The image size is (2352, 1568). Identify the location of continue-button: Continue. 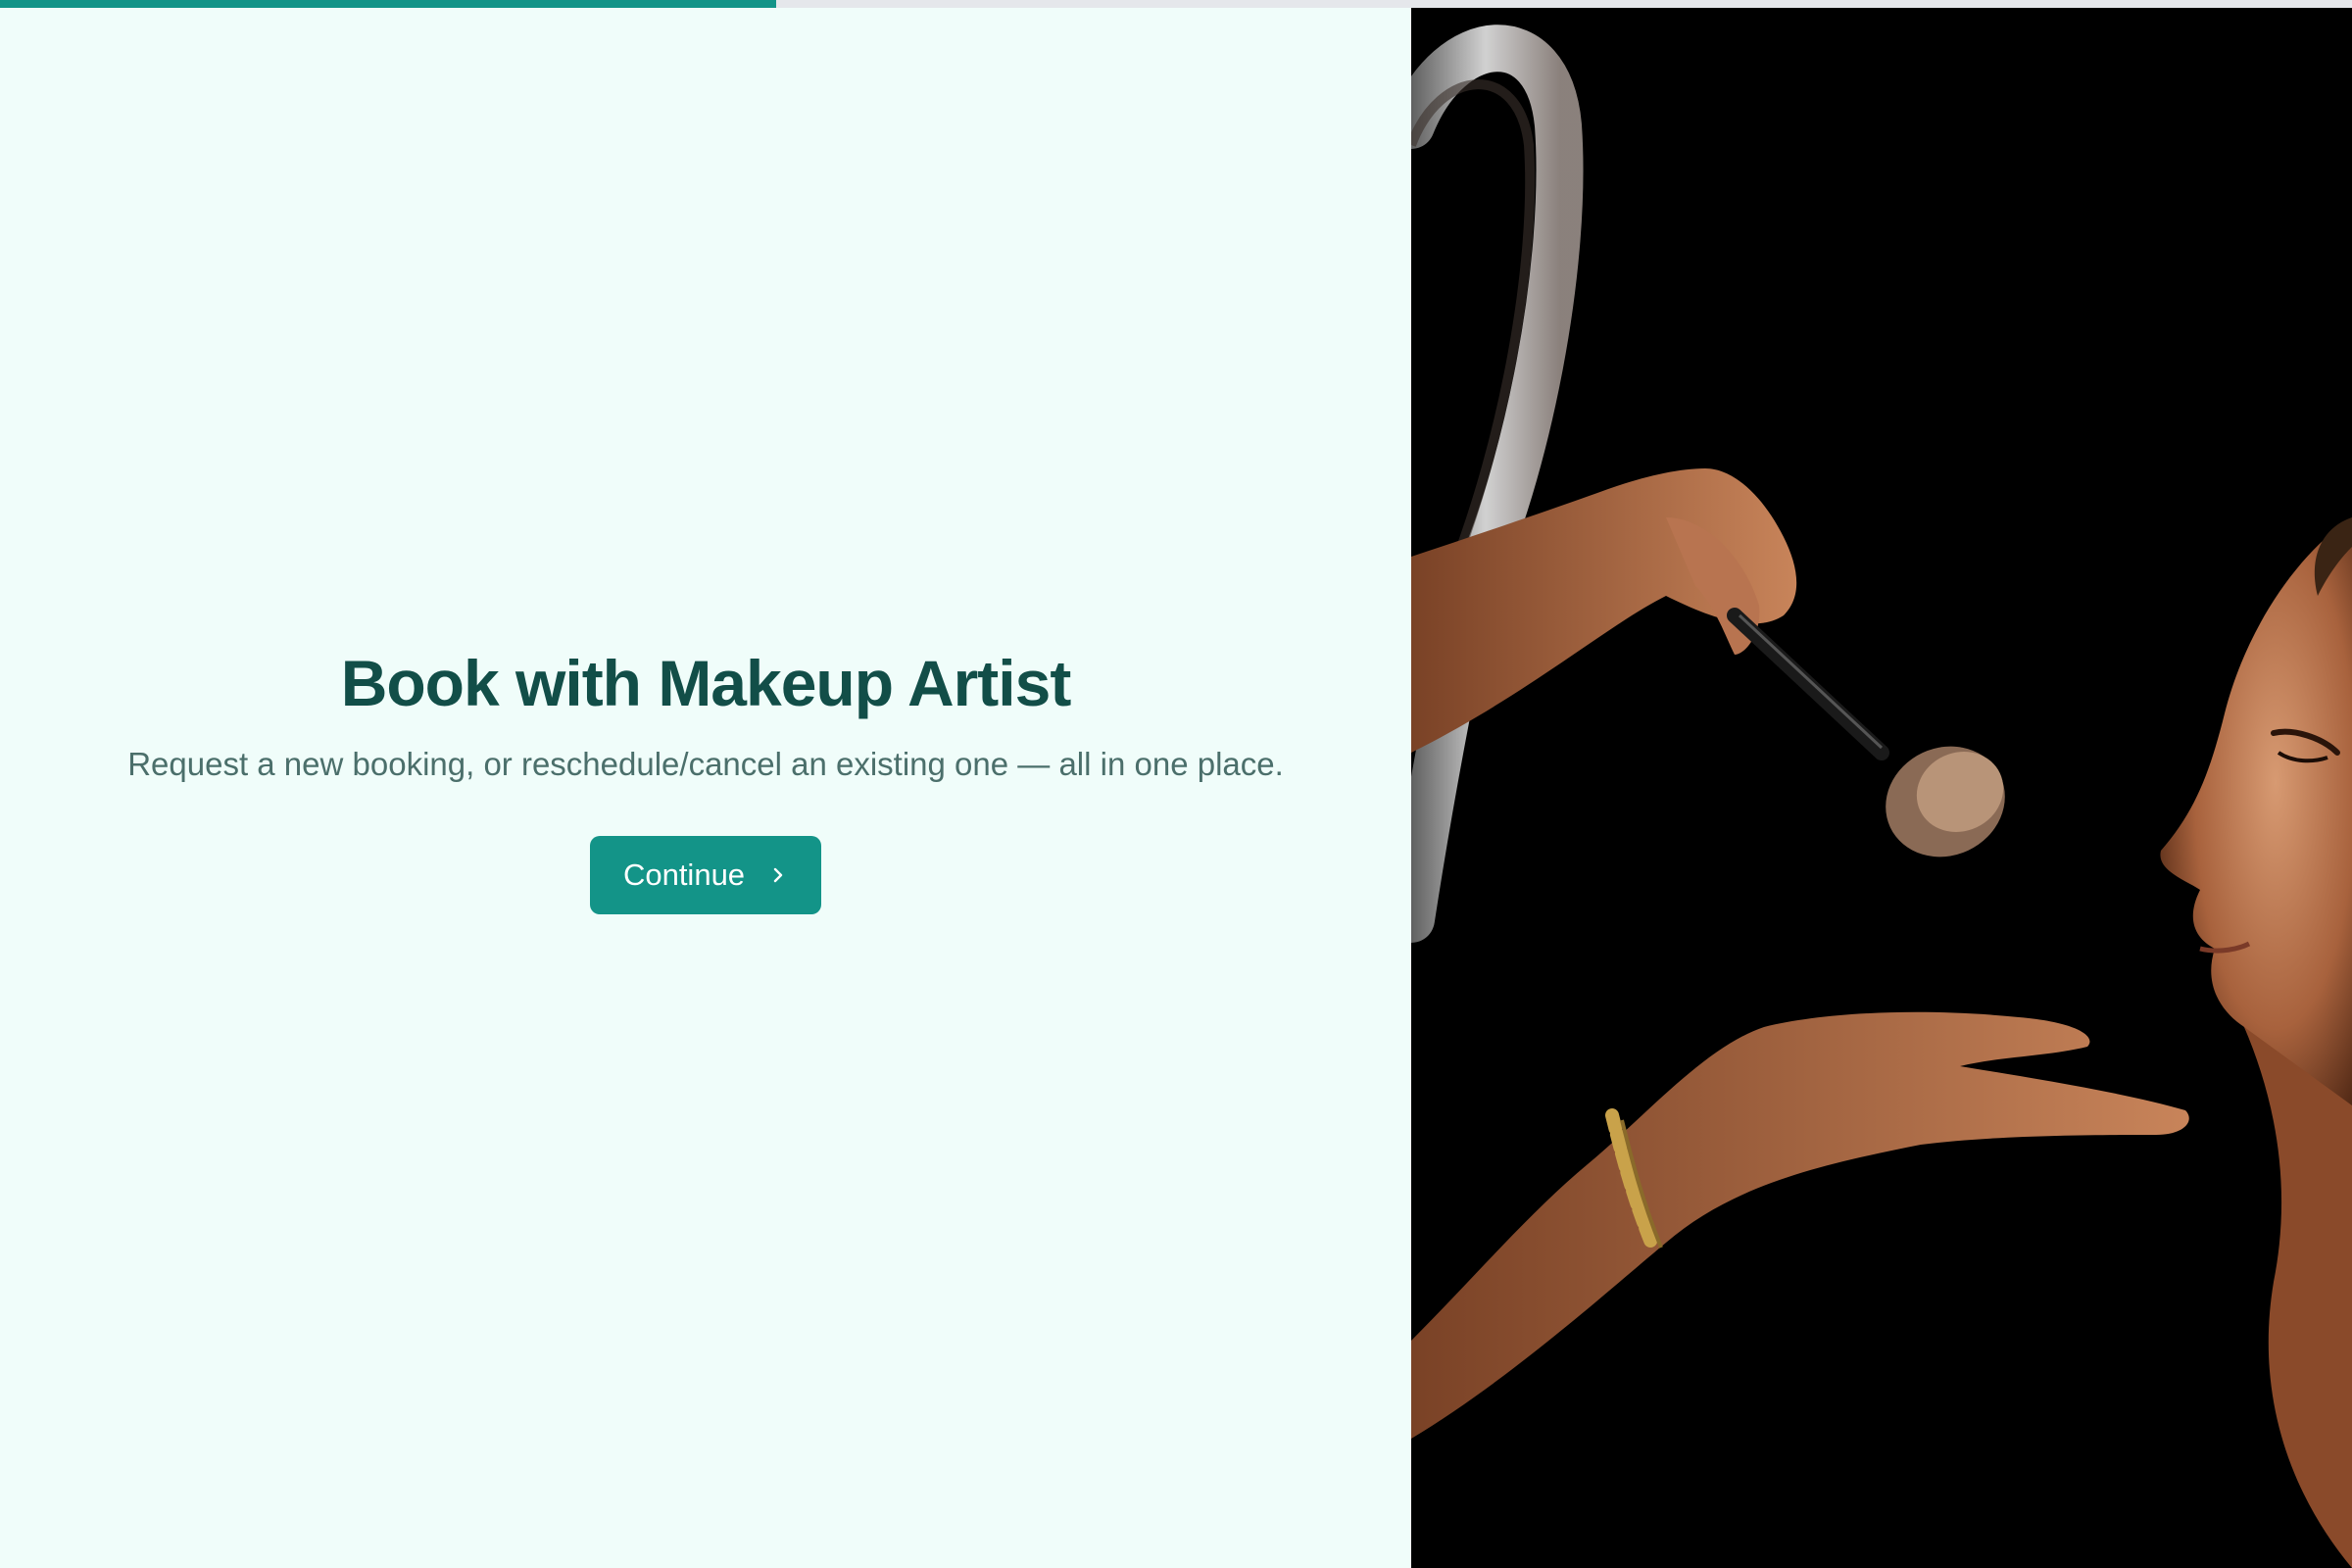
(705, 875).